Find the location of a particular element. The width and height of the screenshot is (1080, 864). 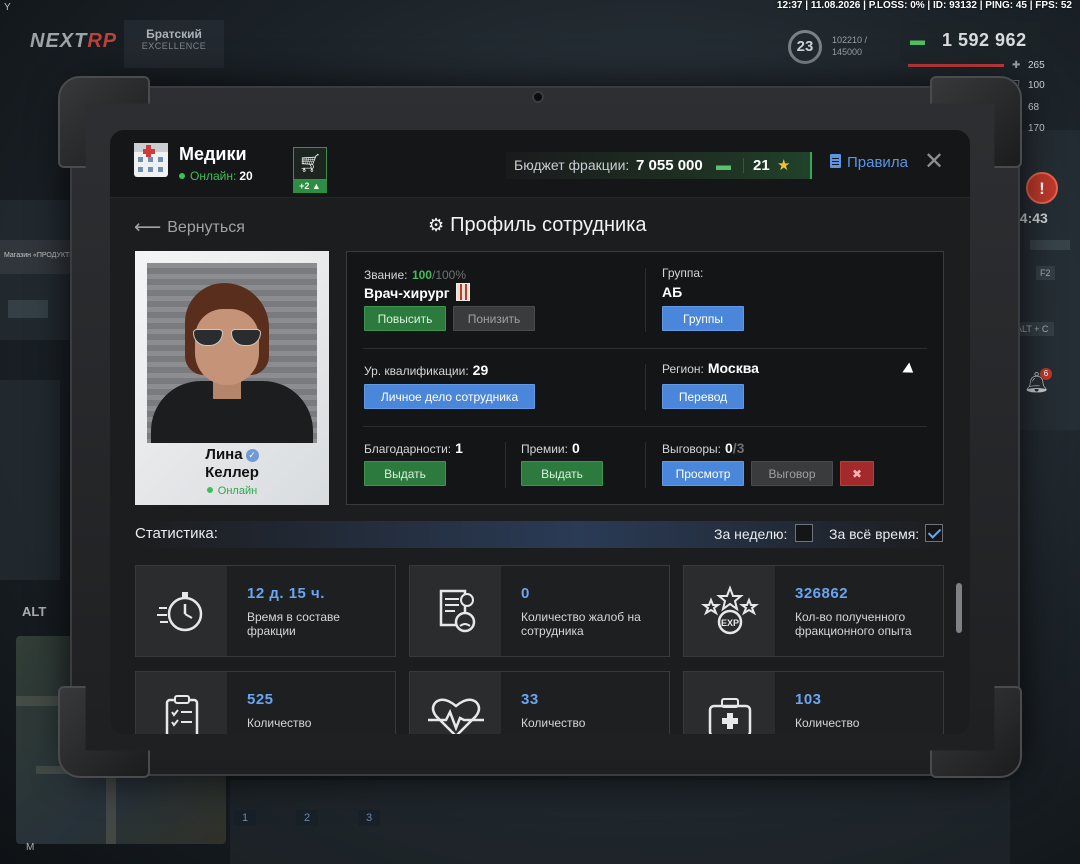

back-label: Вернуться is located at coordinates (206, 227).